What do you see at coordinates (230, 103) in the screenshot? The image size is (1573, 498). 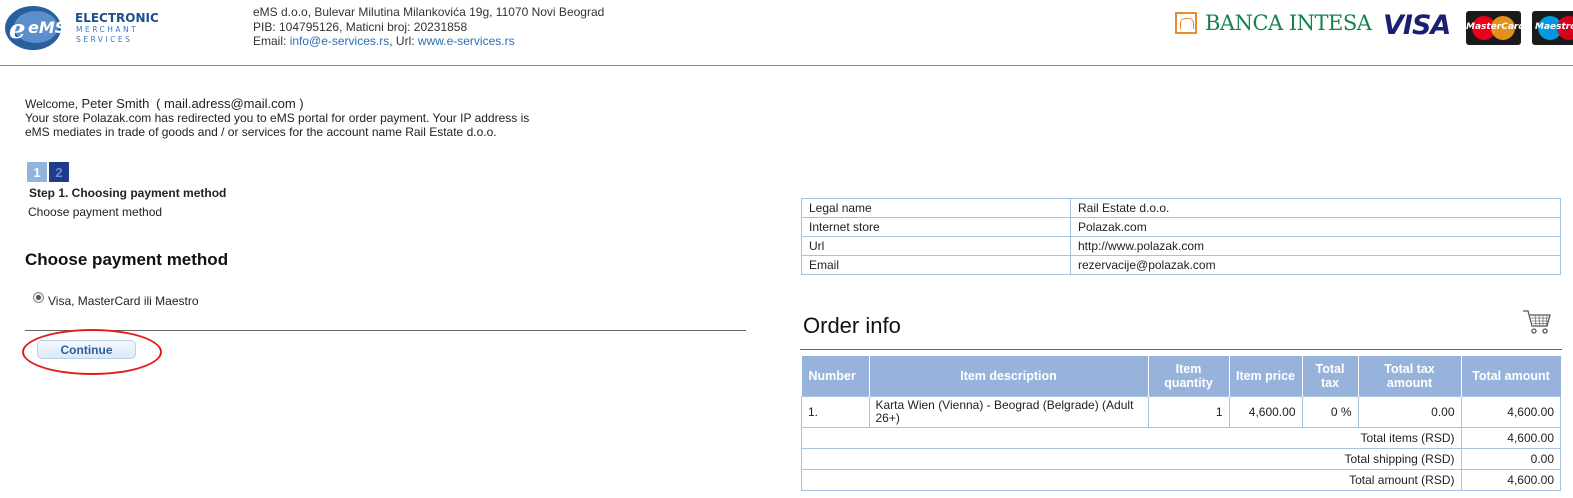 I see `user-email: ( mail.adress@mail.com )` at bounding box center [230, 103].